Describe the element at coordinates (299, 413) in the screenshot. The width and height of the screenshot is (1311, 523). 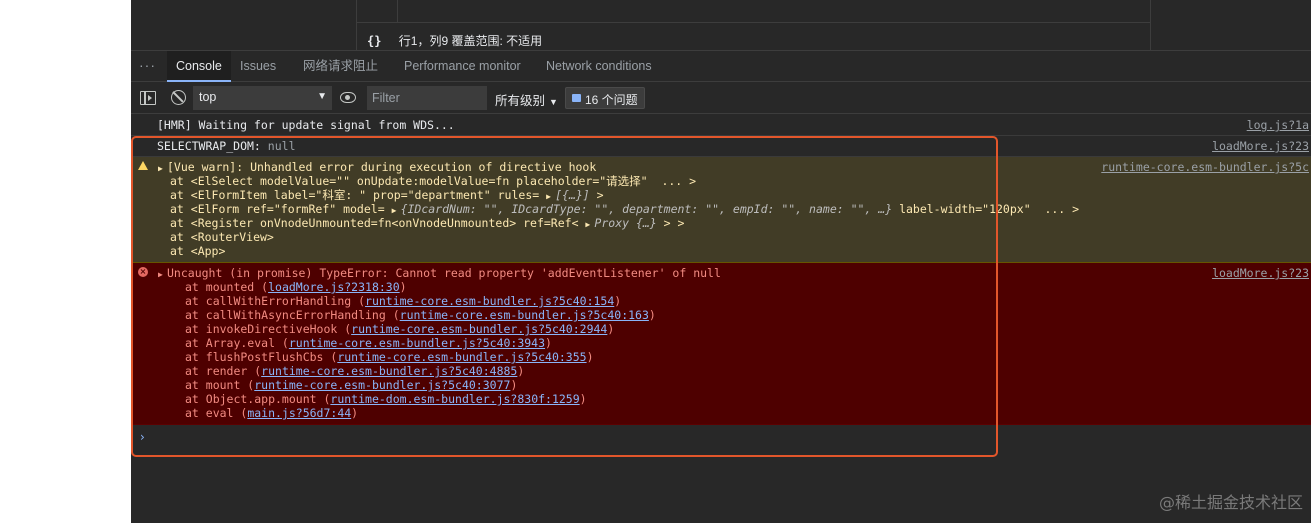
I see `frame-link: main.js?56d7:44` at that location.